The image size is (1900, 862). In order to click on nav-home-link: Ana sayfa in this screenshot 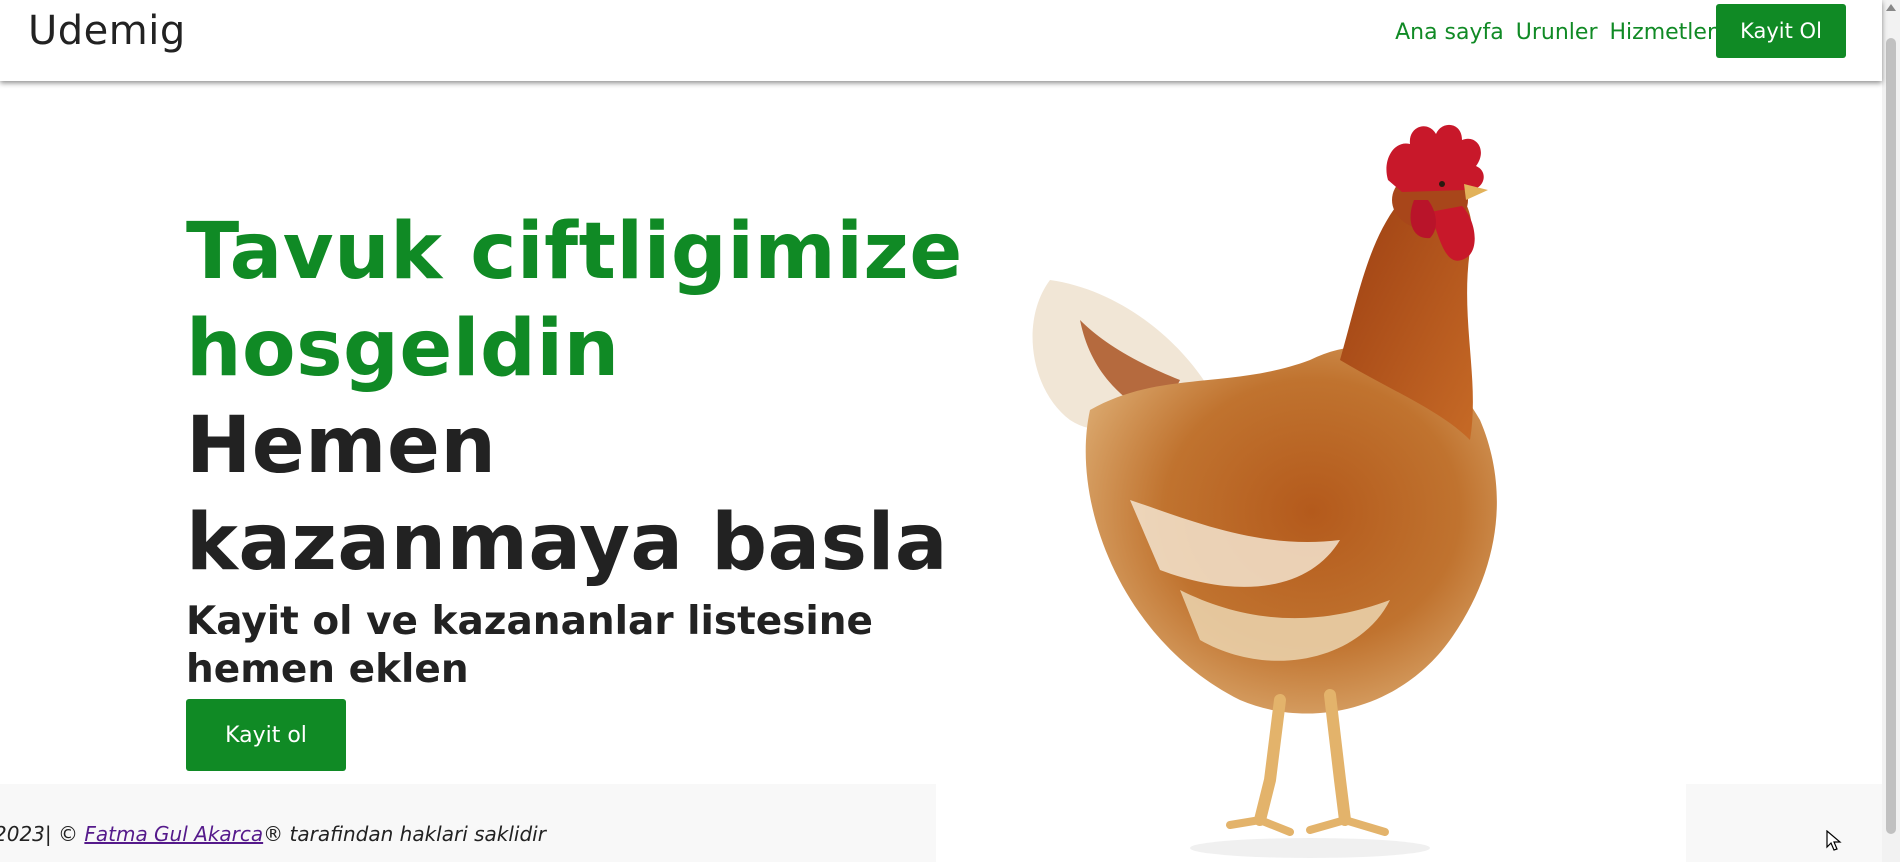, I will do `click(1449, 32)`.